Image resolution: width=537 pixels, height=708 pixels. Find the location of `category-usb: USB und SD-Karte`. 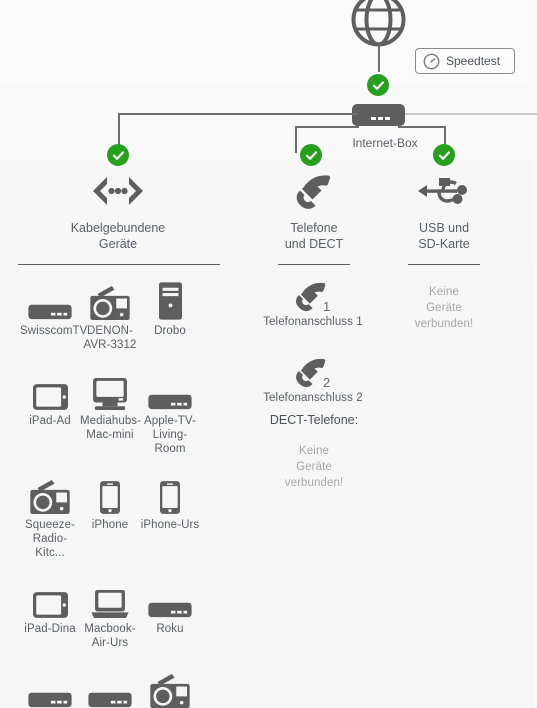

category-usb: USB und SD-Karte is located at coordinates (444, 211).